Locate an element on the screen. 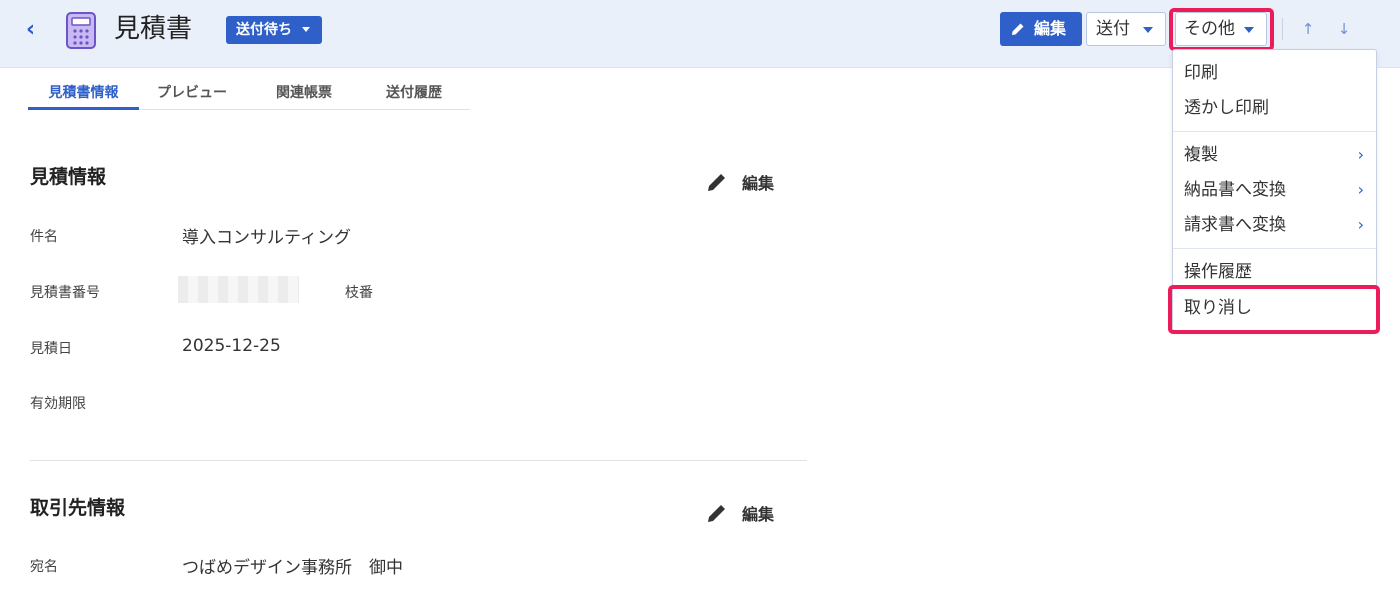 Image resolution: width=1400 pixels, height=605 pixels. tab-estimate-info: 見積書情報 is located at coordinates (83, 94).